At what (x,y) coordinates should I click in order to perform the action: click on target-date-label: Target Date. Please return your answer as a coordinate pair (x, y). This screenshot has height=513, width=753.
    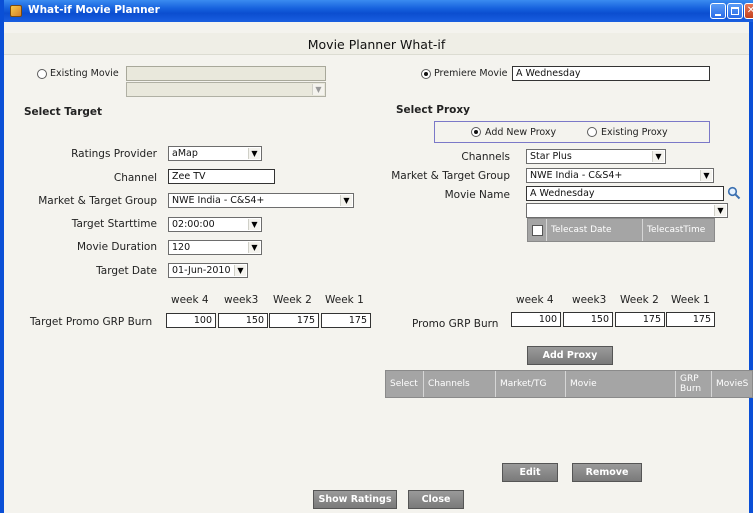
    Looking at the image, I should click on (126, 271).